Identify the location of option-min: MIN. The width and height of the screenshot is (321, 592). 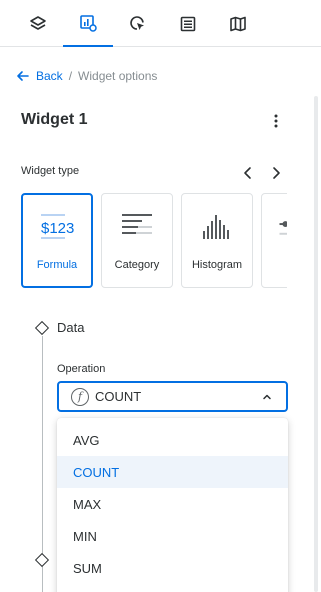
(172, 536).